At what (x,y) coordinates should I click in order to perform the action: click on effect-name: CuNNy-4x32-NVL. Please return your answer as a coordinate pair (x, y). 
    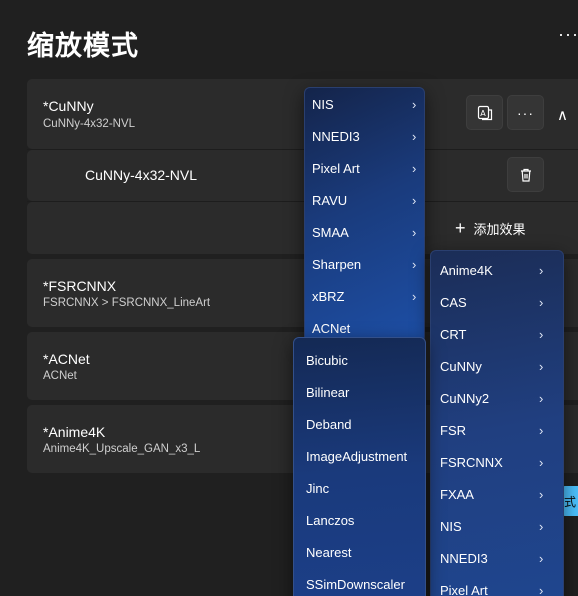
    Looking at the image, I should click on (141, 175).